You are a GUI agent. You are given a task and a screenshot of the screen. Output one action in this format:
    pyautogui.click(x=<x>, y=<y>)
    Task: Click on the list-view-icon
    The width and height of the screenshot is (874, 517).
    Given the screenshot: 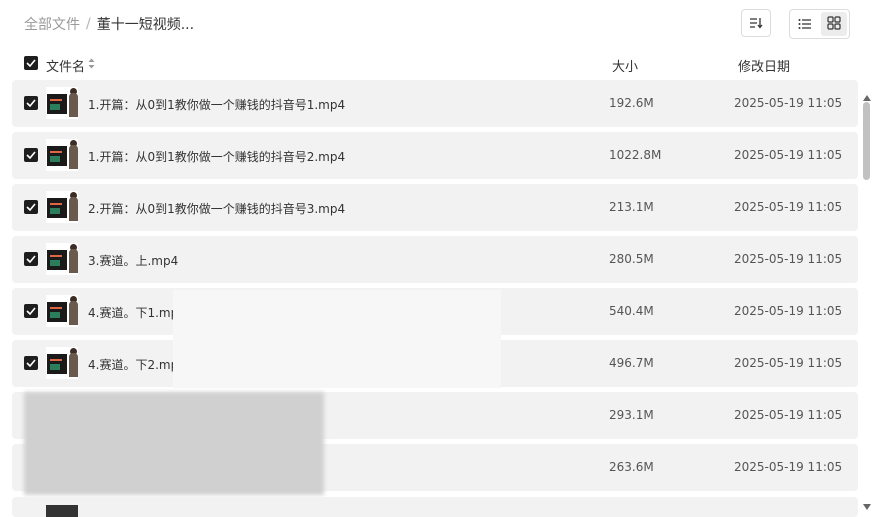 What is the action you would take?
    pyautogui.click(x=805, y=24)
    